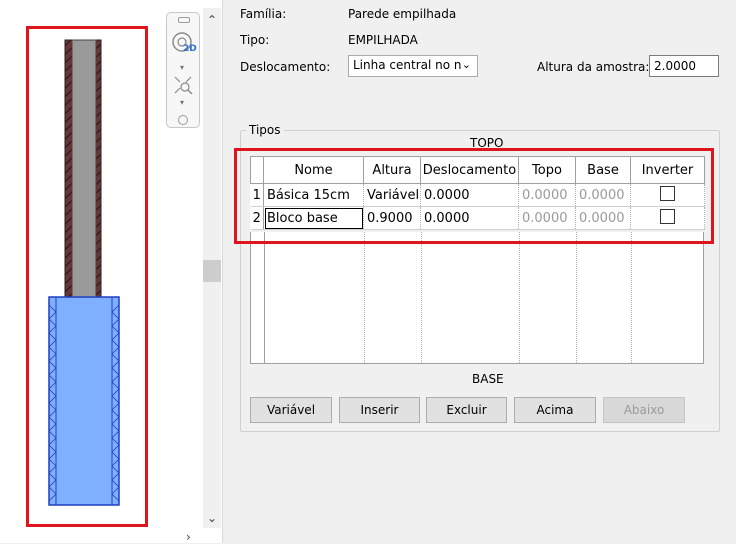  I want to click on type-value: EMPILHADA, so click(383, 40).